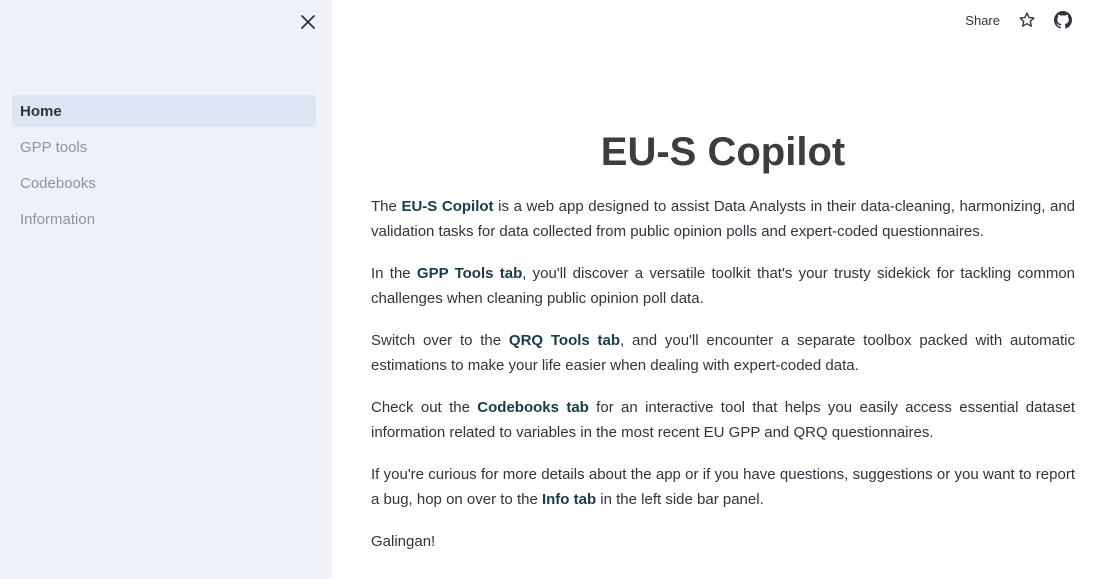 The height and width of the screenshot is (579, 1094). I want to click on close-sidebar-button, so click(308, 22).